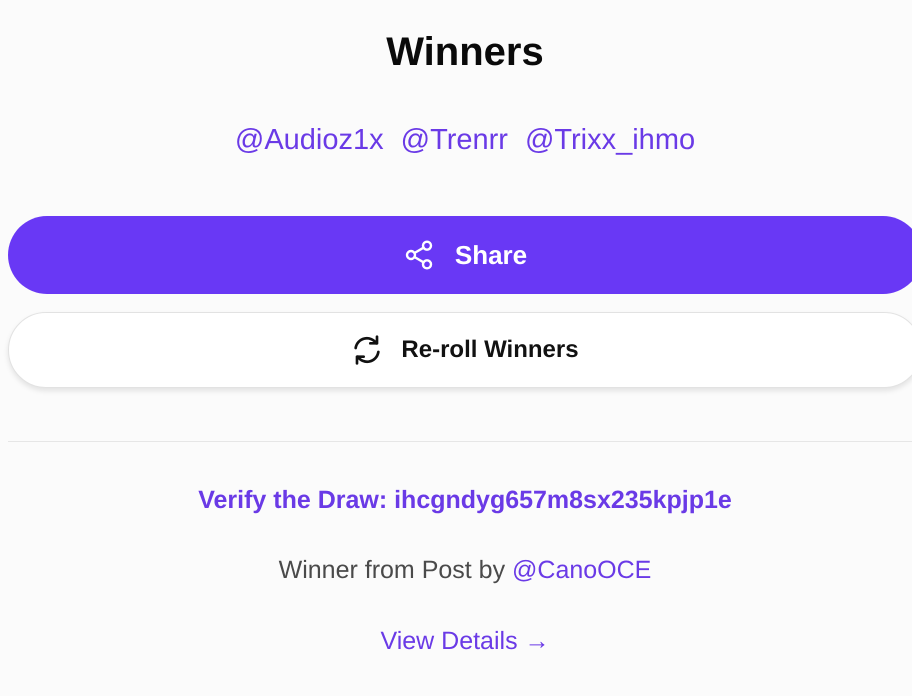 The image size is (912, 696). Describe the element at coordinates (460, 350) in the screenshot. I see `reroll-button: Re-roll Winners` at that location.